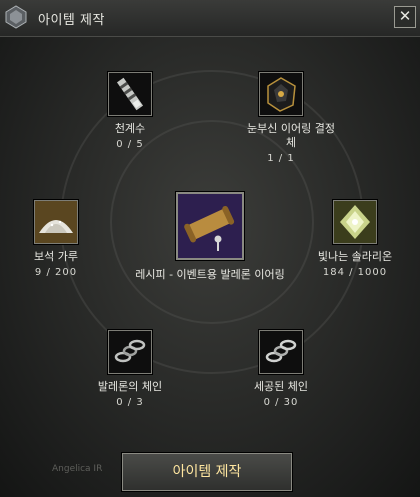 This screenshot has width=420, height=497. What do you see at coordinates (56, 222) in the screenshot?
I see `gem-powder-icon` at bounding box center [56, 222].